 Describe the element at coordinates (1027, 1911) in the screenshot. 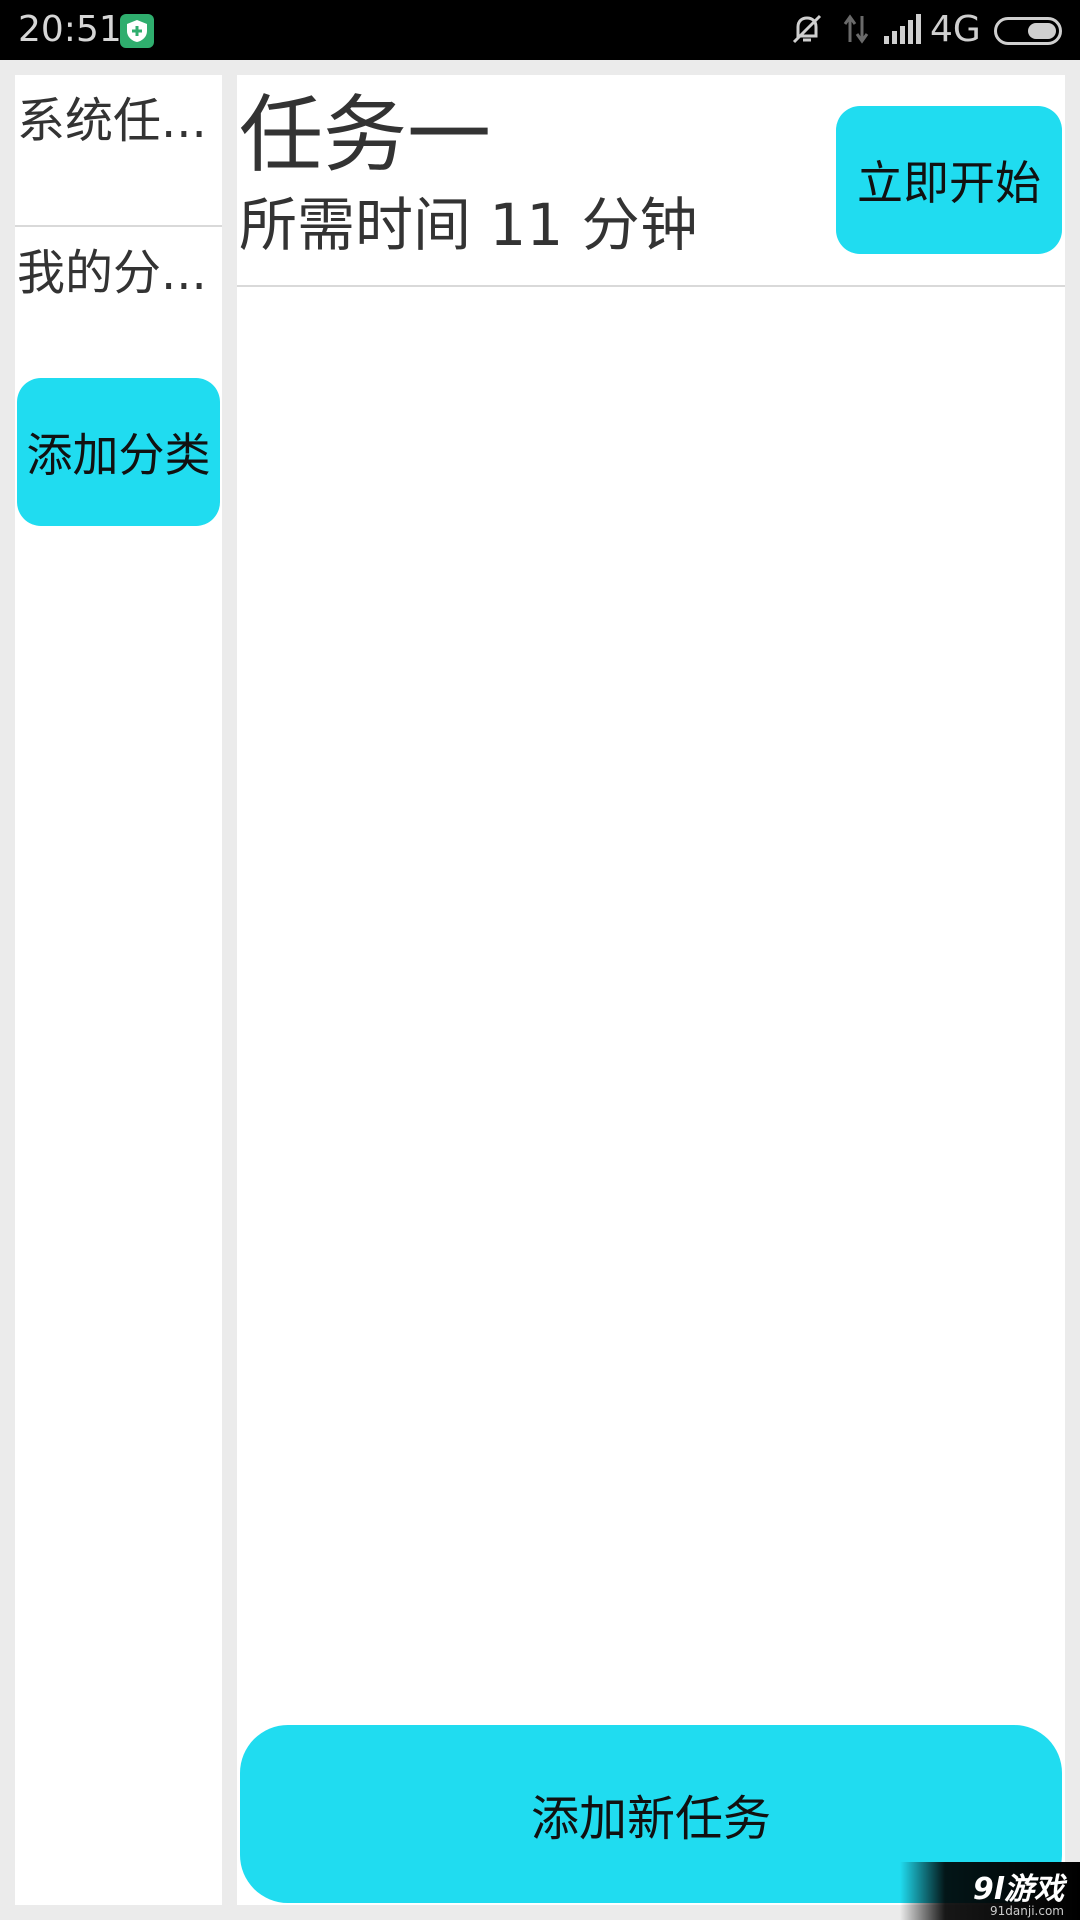

I see `watermark-url: 91danji.com` at that location.